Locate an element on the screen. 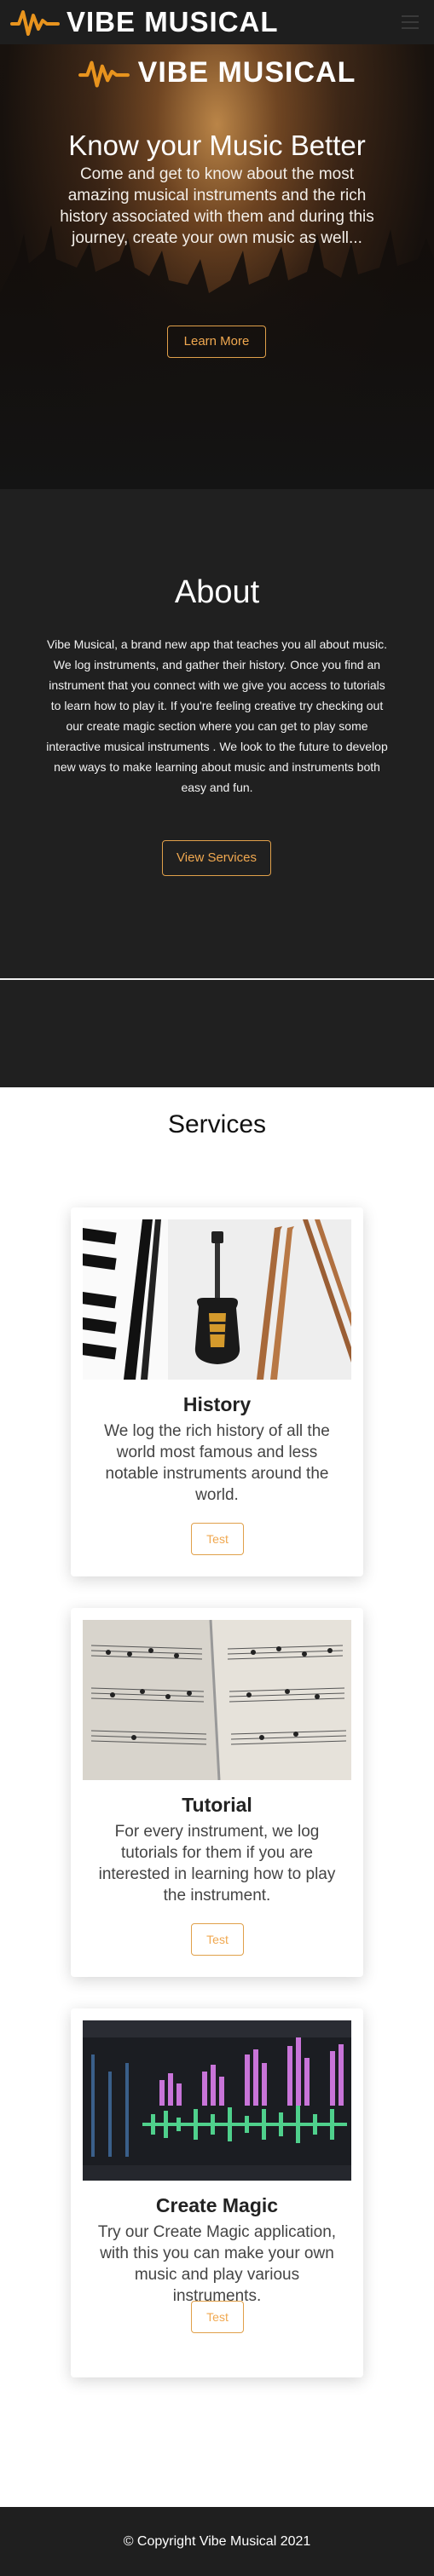 The width and height of the screenshot is (434, 2576). hero-logo: VIBE MUSICAL is located at coordinates (217, 72).